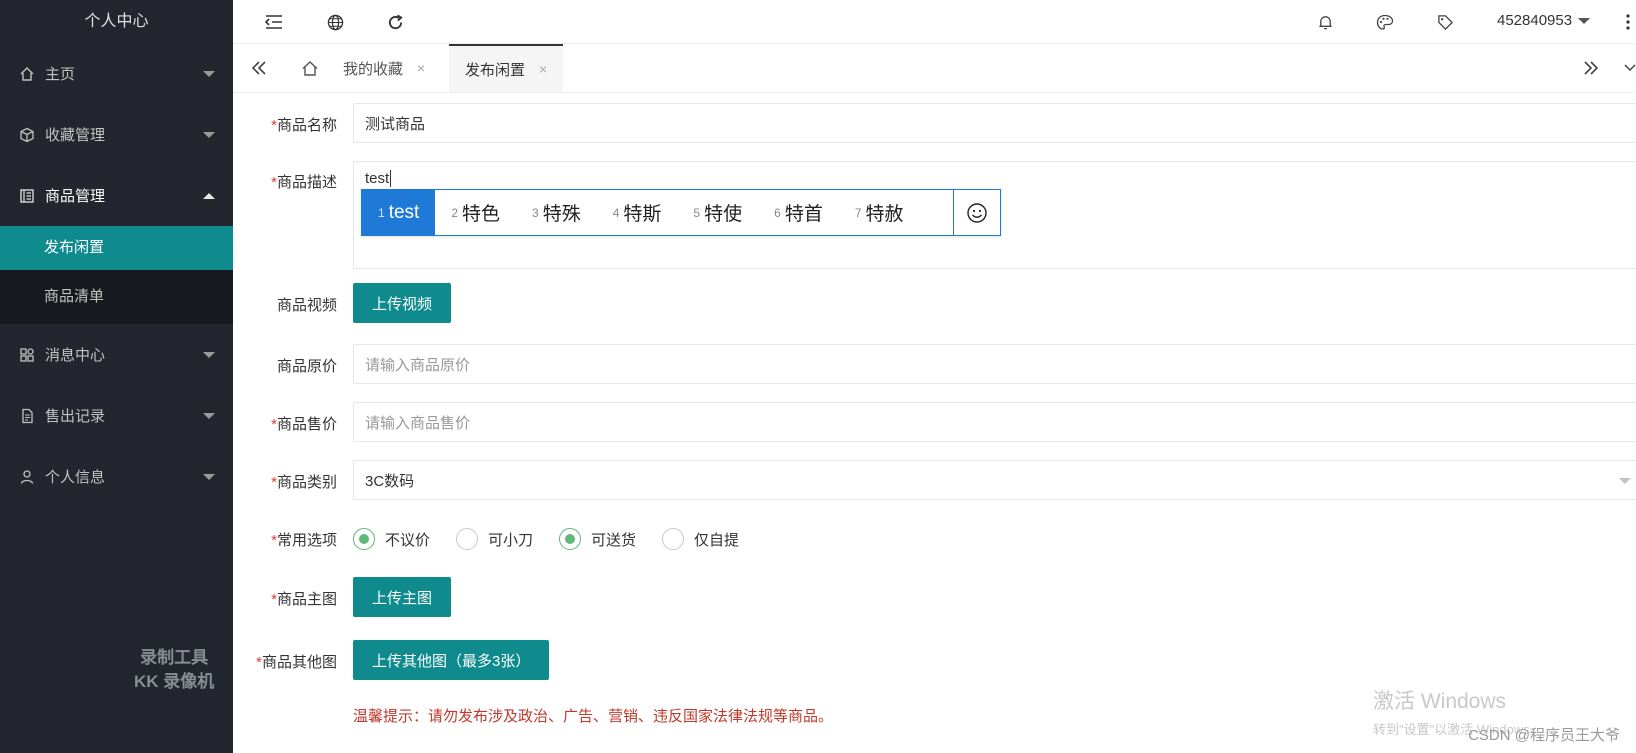  What do you see at coordinates (116, 21) in the screenshot?
I see `sidebar-title: 个人中心` at bounding box center [116, 21].